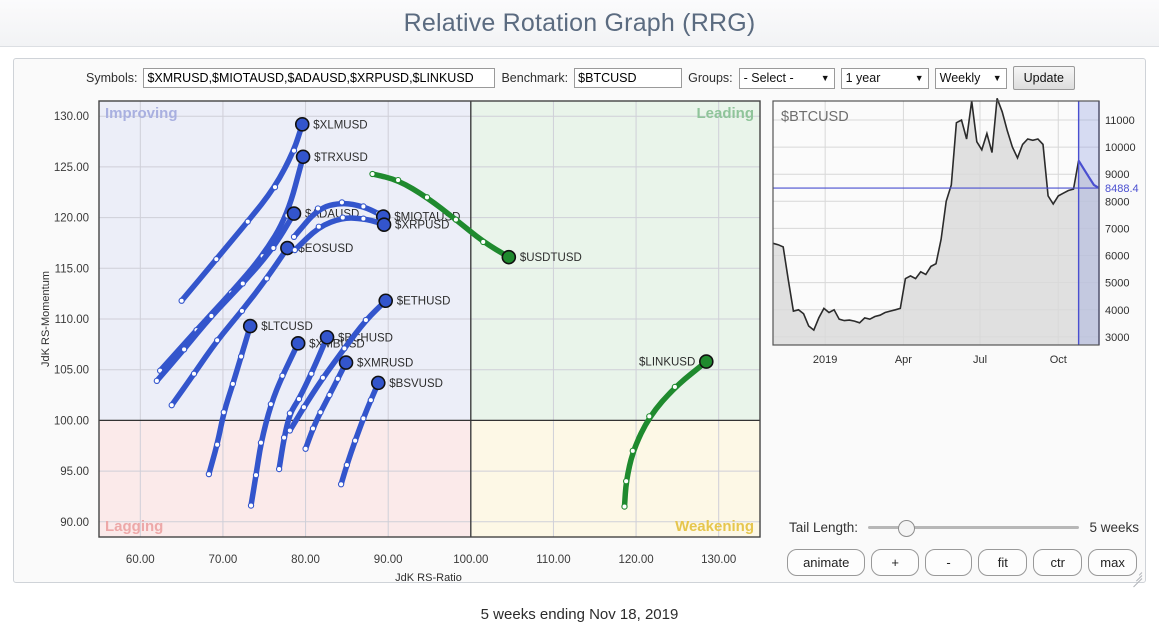 The image size is (1159, 640). What do you see at coordinates (1058, 360) in the screenshot?
I see `benchmark-x-tick: Oct` at bounding box center [1058, 360].